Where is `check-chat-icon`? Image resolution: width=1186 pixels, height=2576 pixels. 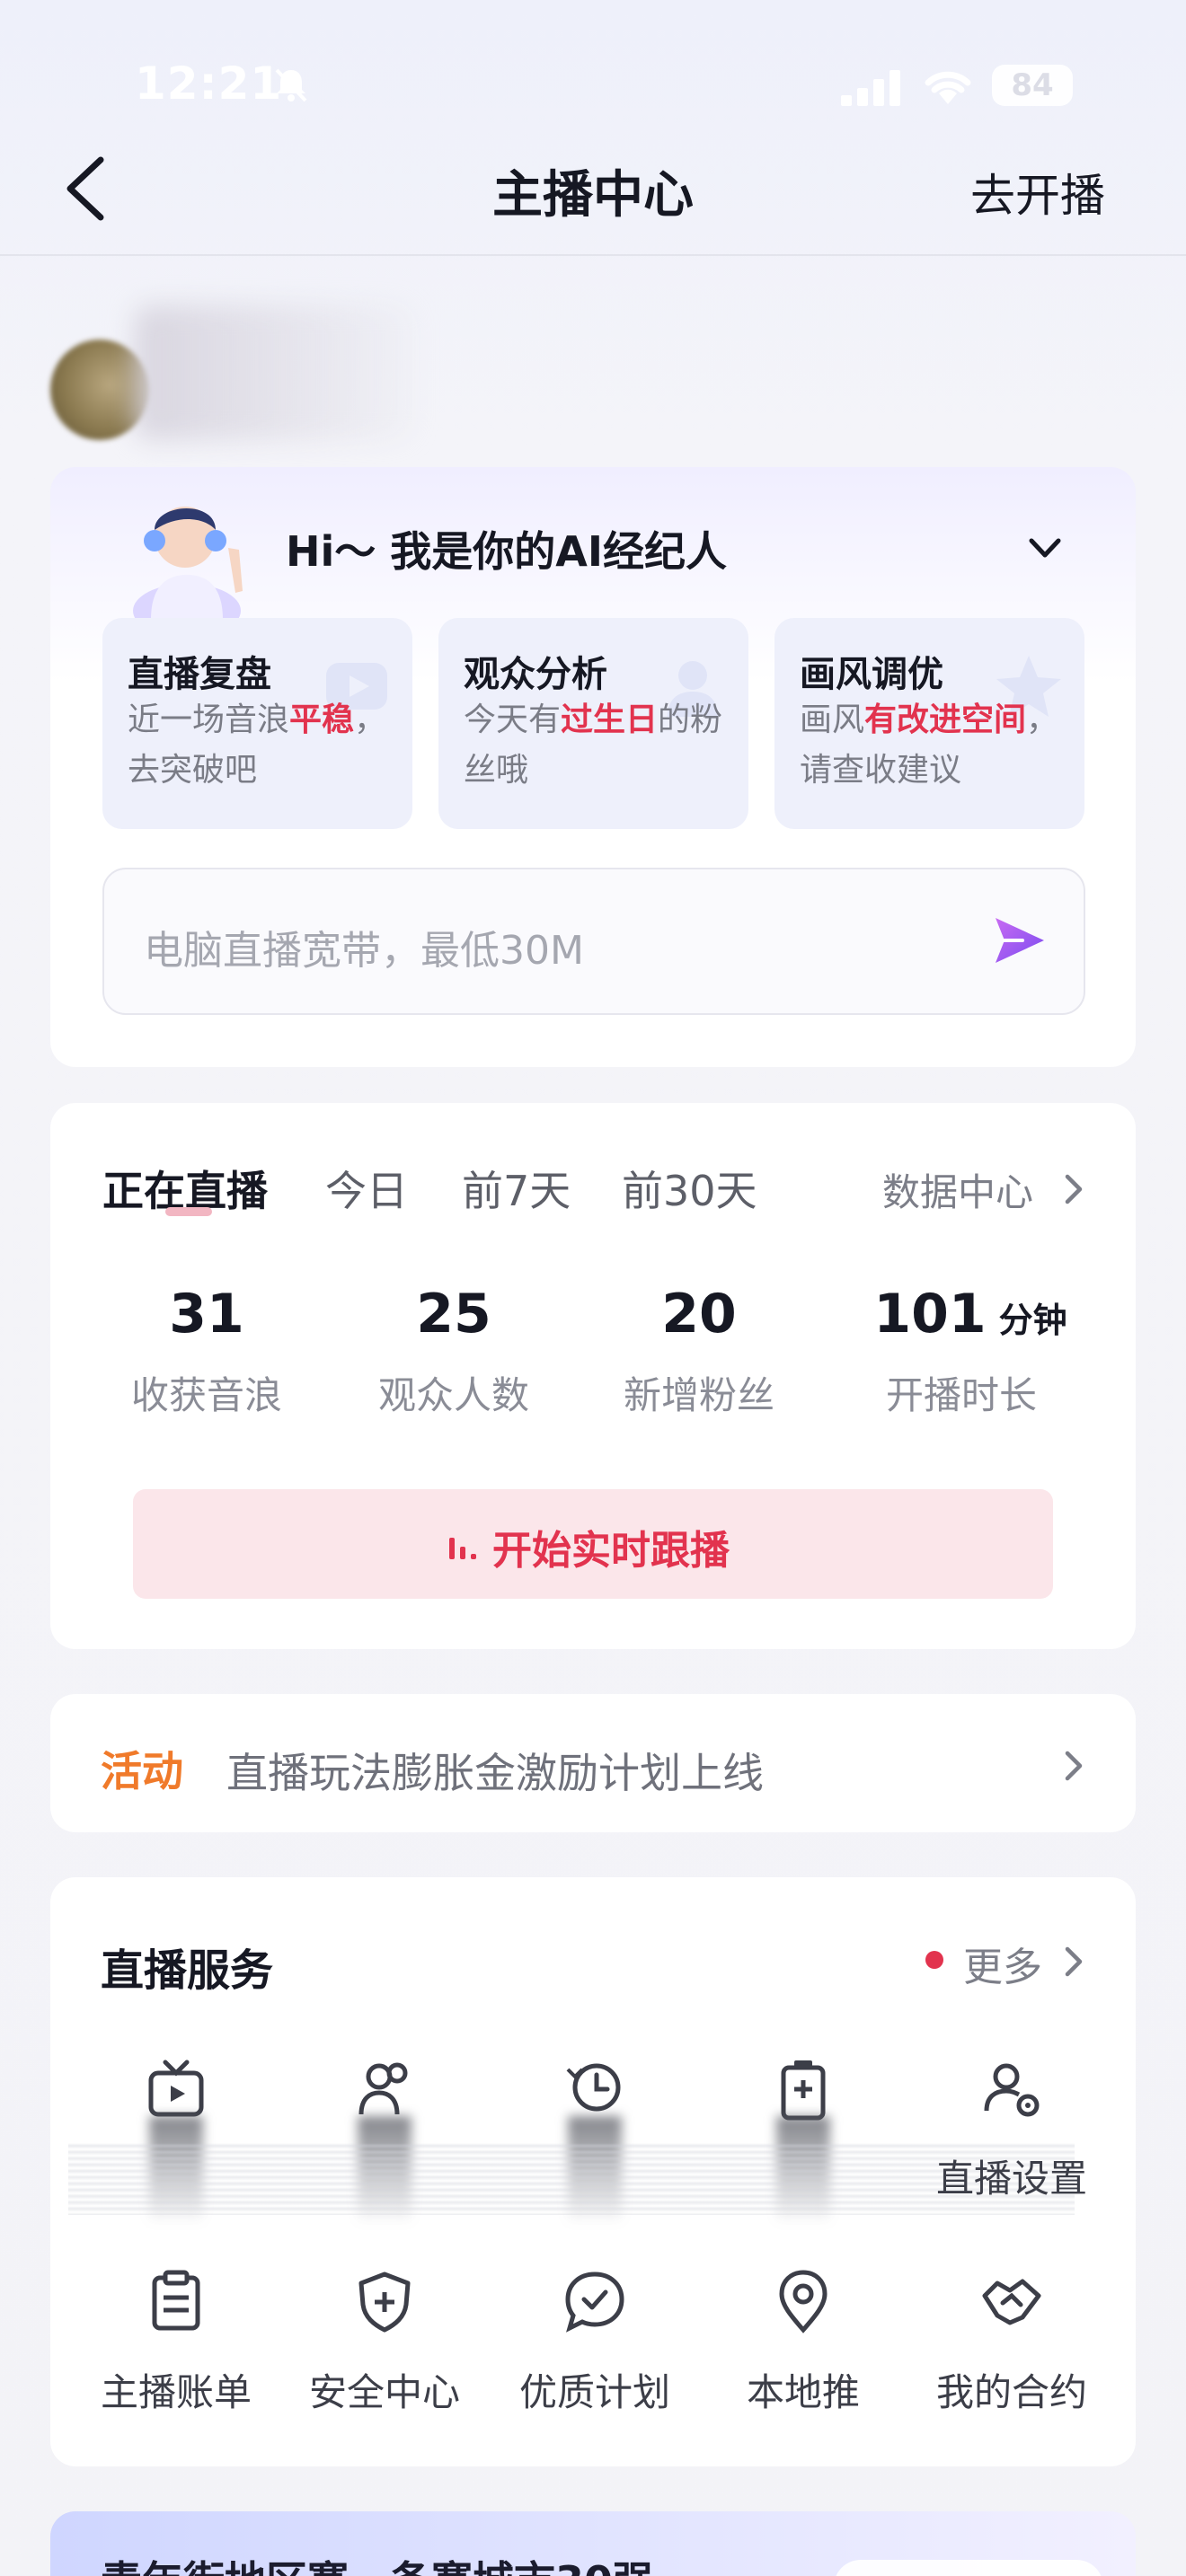
check-chat-icon is located at coordinates (594, 2301).